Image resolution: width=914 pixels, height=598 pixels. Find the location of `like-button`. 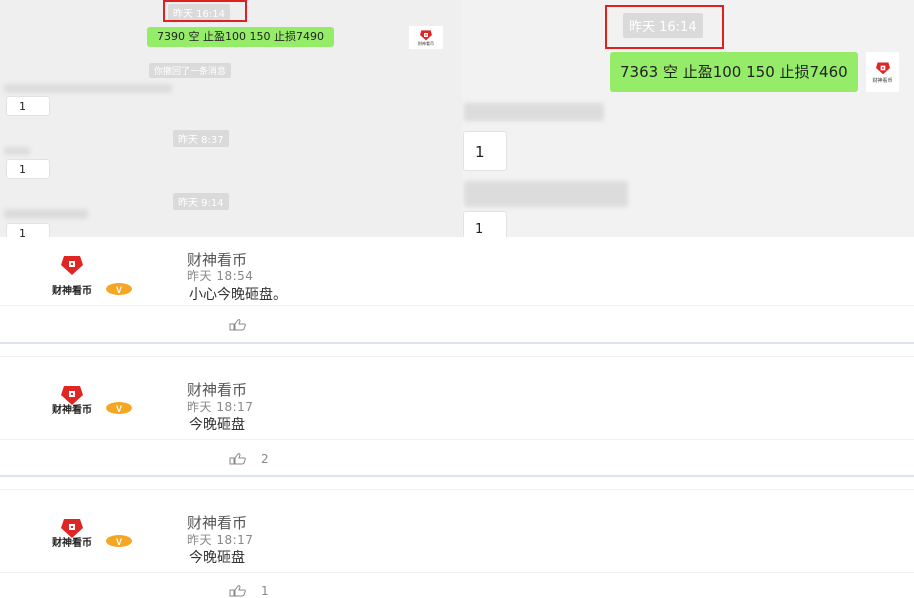

like-button is located at coordinates (245, 325).